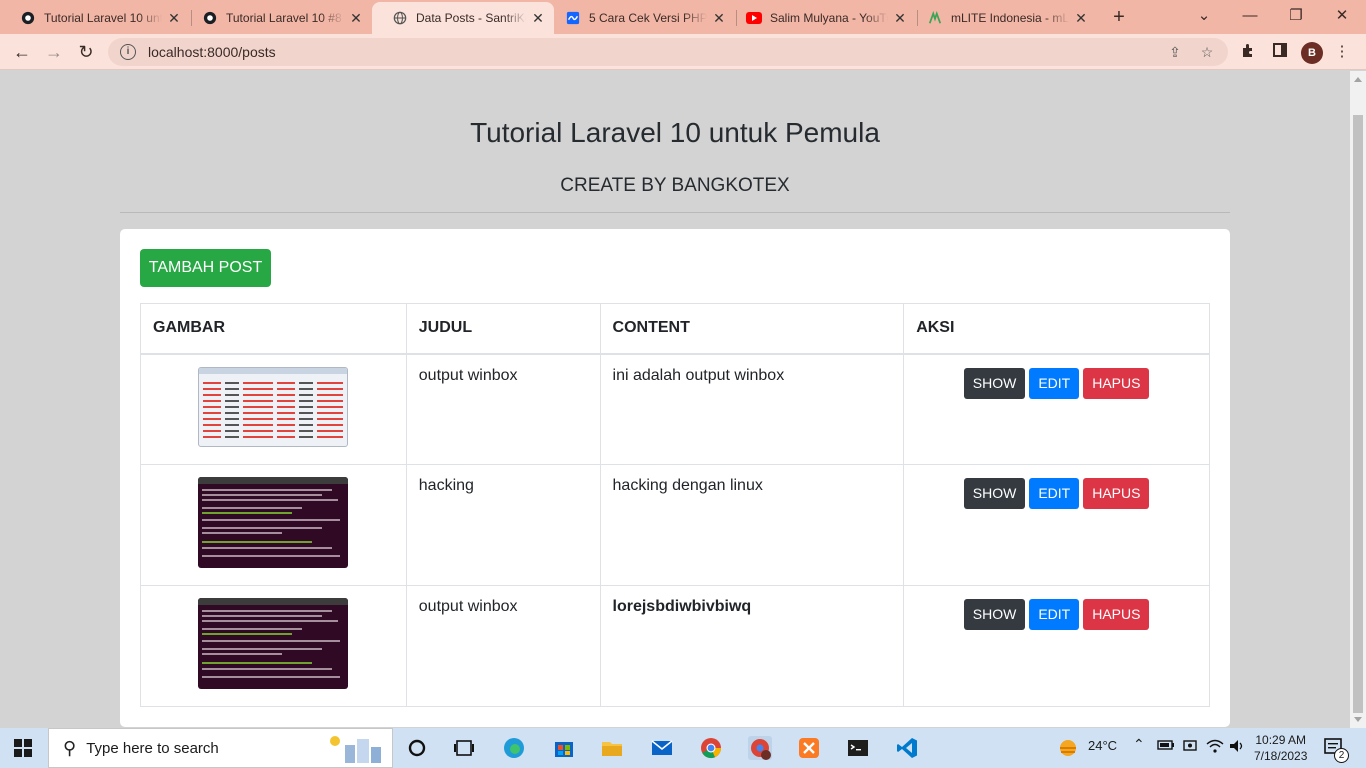 The height and width of the screenshot is (768, 1366). What do you see at coordinates (1207, 53) in the screenshot?
I see `bookmark-star-icon: ☆` at bounding box center [1207, 53].